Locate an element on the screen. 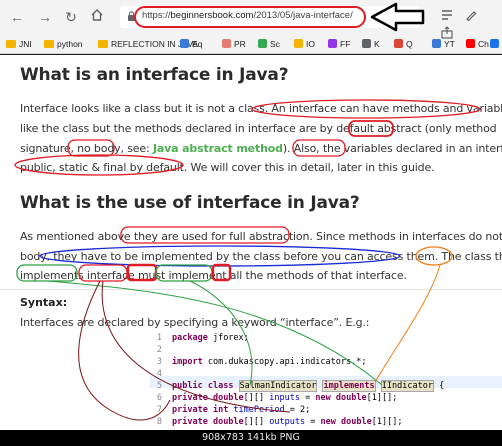 The height and width of the screenshot is (446, 502). code-line: 1 package jforex; is located at coordinates (326, 339).